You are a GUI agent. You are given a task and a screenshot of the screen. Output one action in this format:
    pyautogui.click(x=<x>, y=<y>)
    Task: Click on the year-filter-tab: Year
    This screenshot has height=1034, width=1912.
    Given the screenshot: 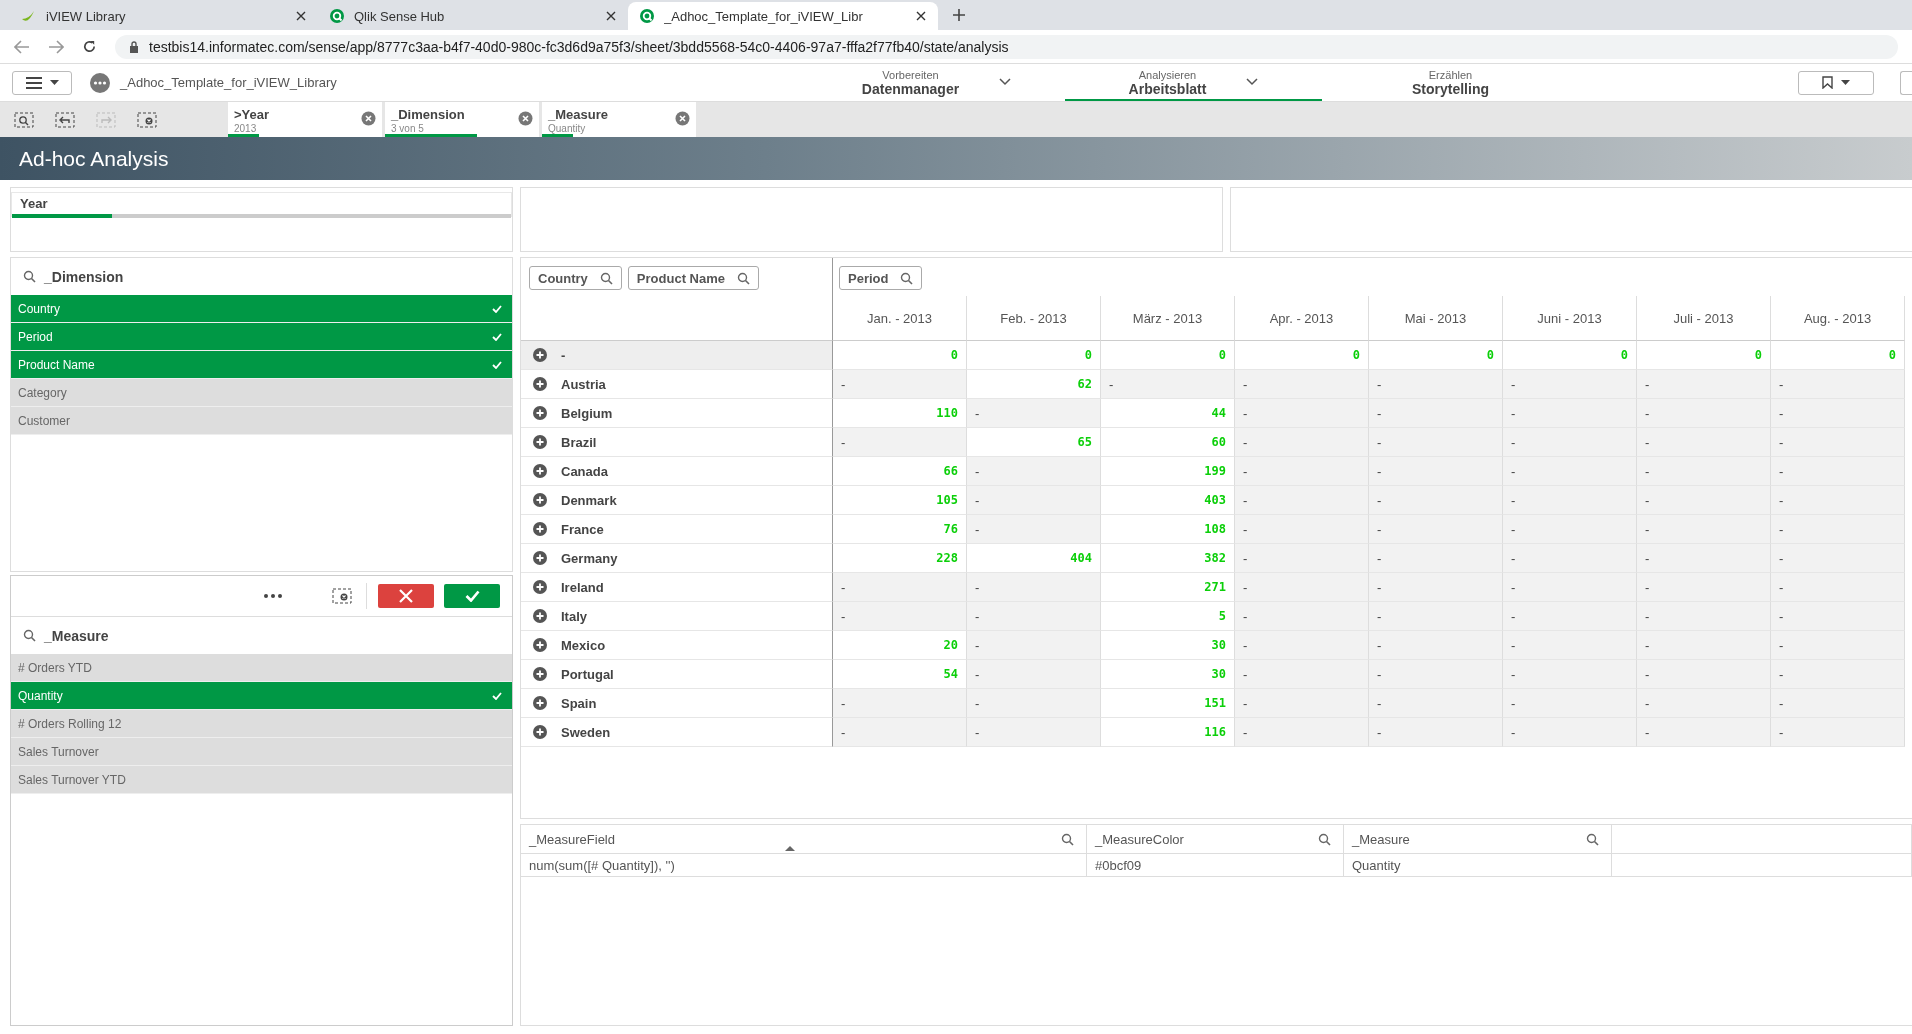 What is the action you would take?
    pyautogui.click(x=261, y=204)
    